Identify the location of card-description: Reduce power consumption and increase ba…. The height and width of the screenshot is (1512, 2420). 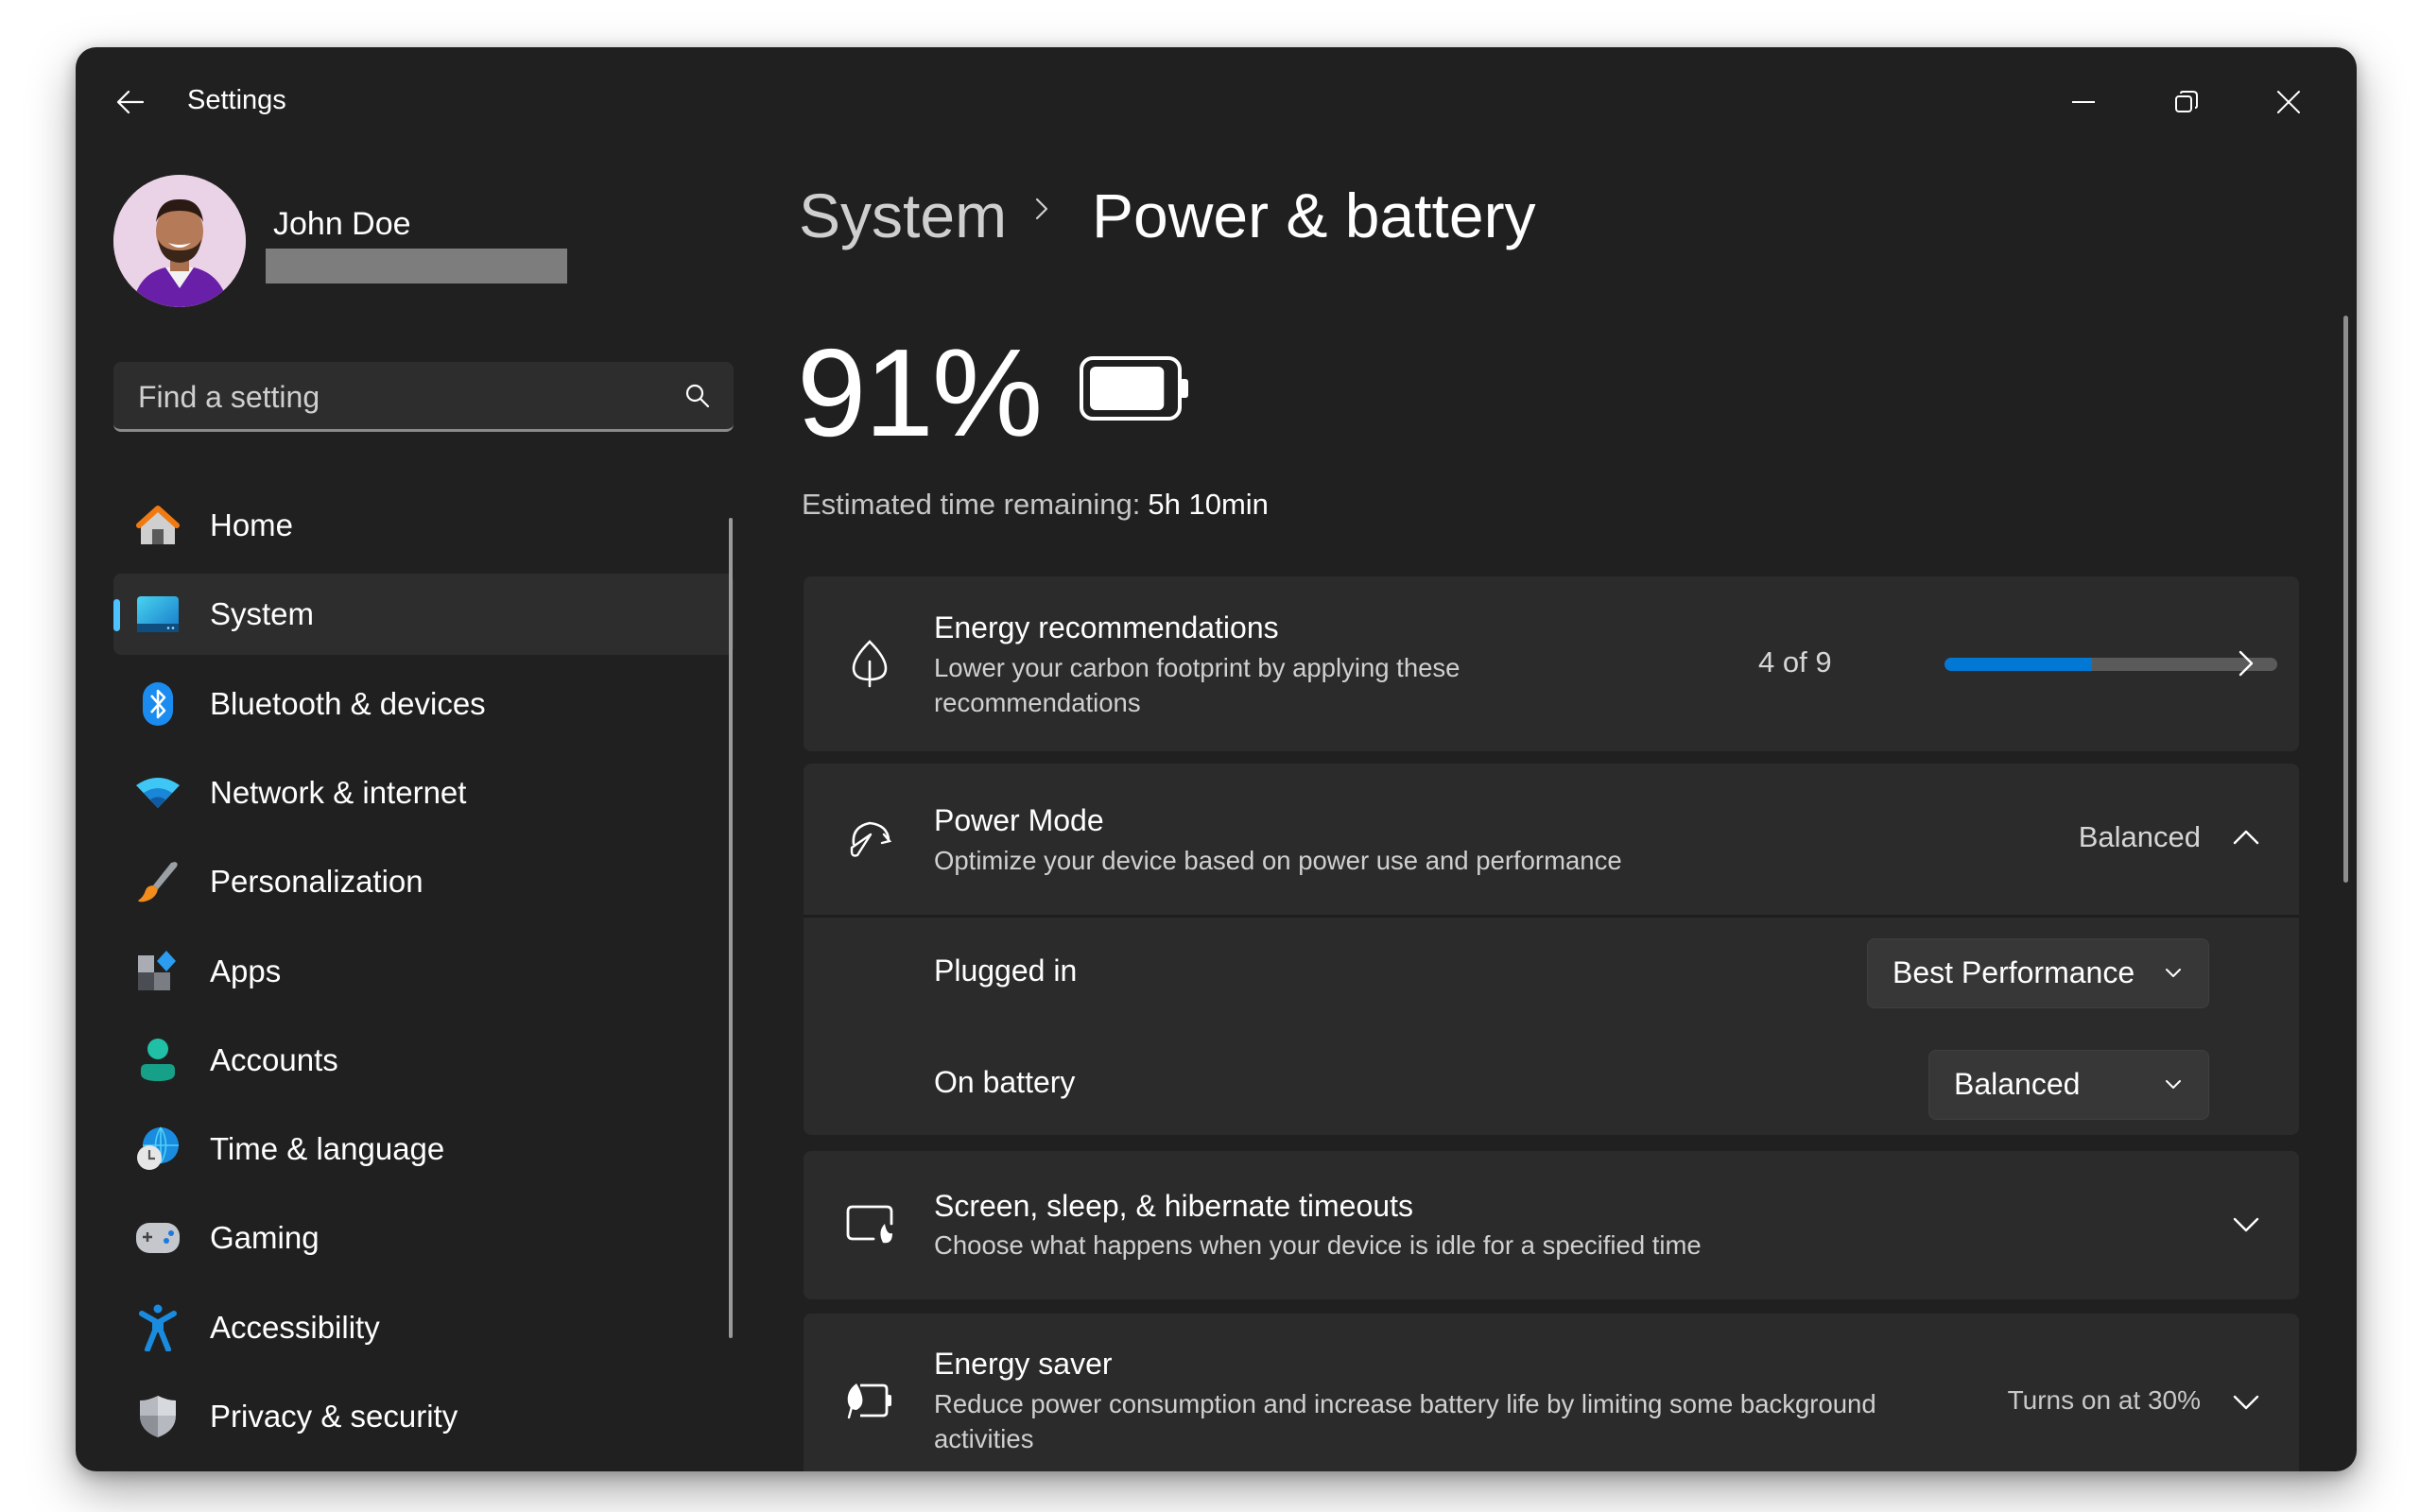
(1405, 1421).